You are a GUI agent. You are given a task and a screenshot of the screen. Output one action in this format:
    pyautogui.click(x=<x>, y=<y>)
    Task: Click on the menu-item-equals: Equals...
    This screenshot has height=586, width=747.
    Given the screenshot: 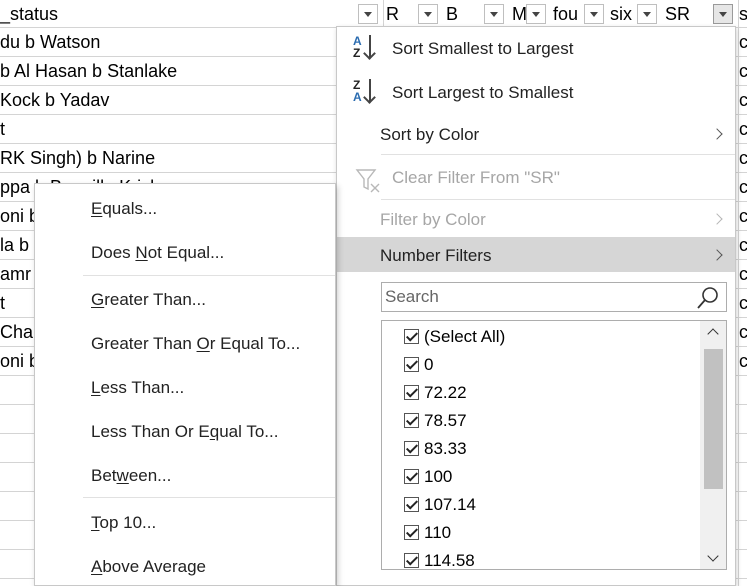 What is the action you would take?
    pyautogui.click(x=124, y=209)
    